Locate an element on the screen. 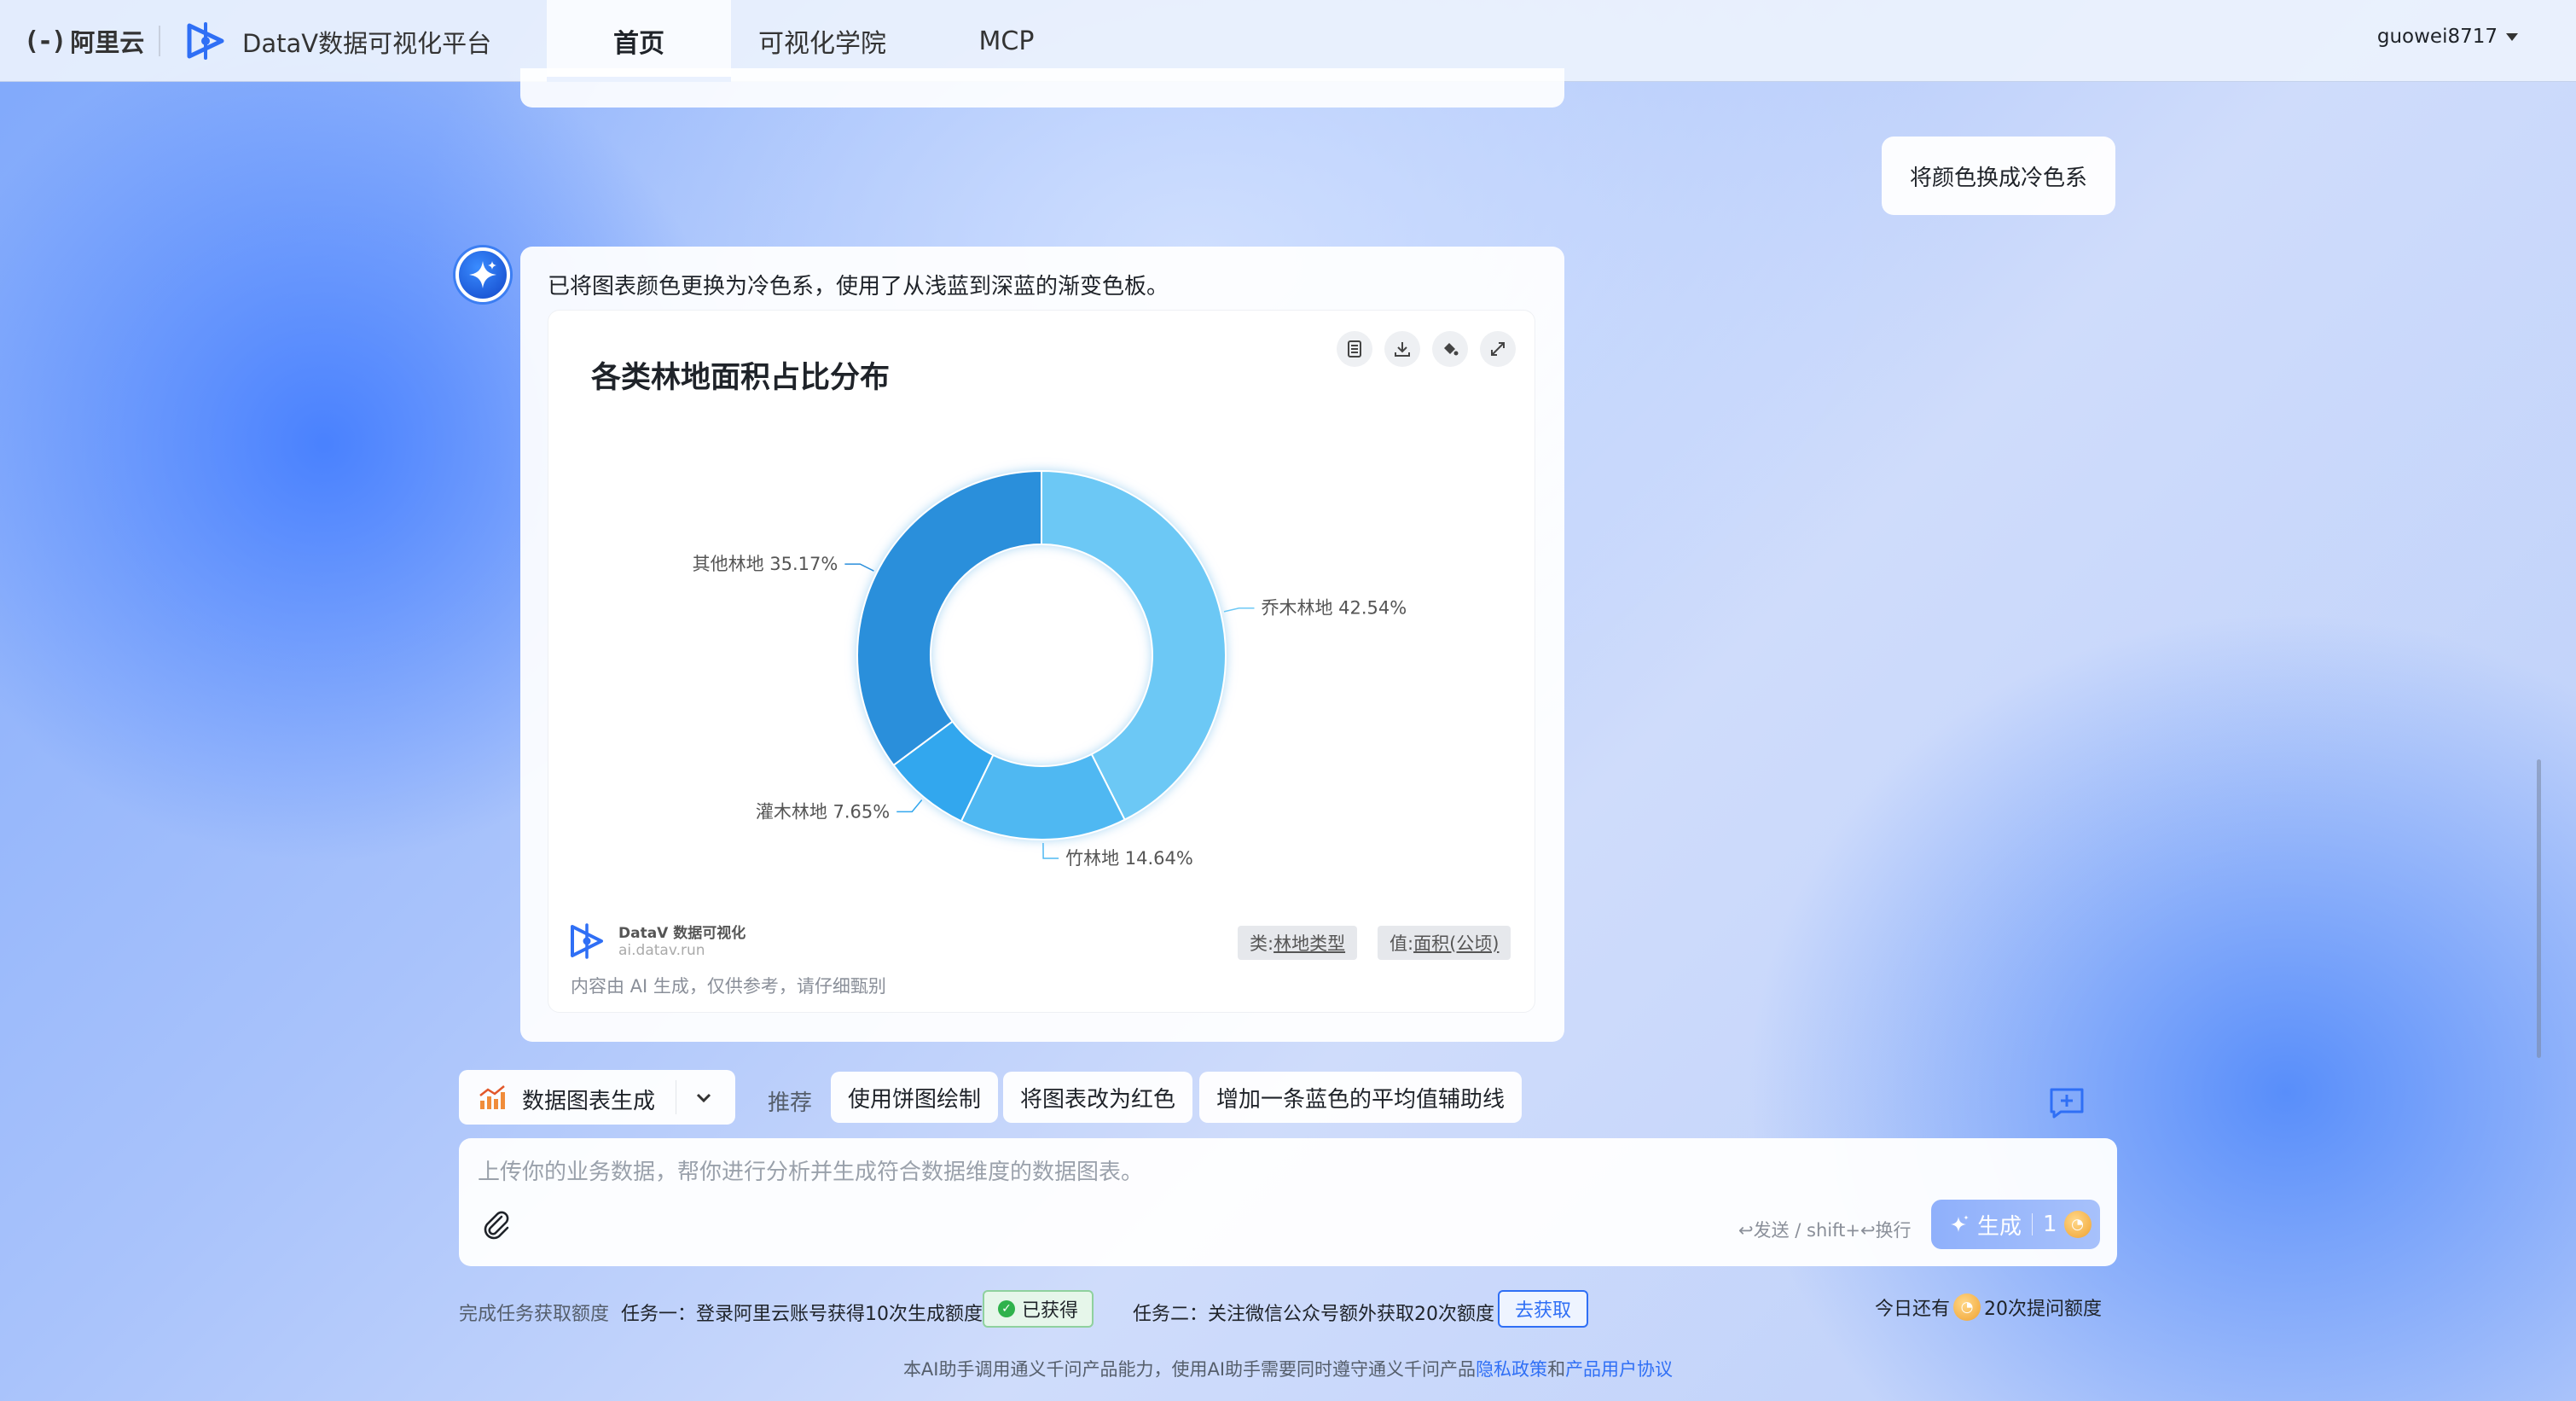 The width and height of the screenshot is (2576, 1401). value-tag-prefix: 值: is located at coordinates (1402, 943).